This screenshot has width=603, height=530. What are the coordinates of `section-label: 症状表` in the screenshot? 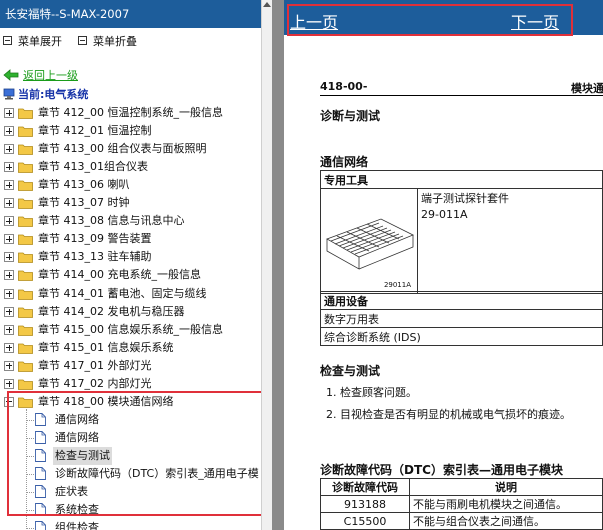 It's located at (71, 492).